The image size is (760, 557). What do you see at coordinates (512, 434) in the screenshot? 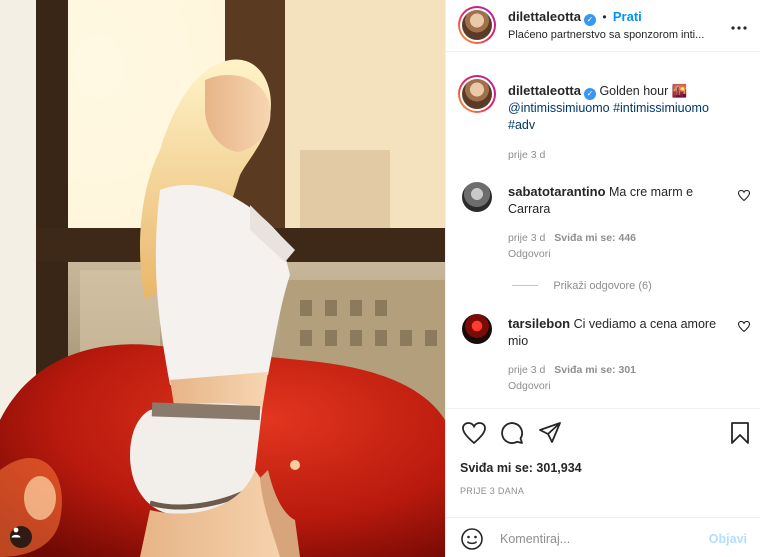
I see `comment-icon` at bounding box center [512, 434].